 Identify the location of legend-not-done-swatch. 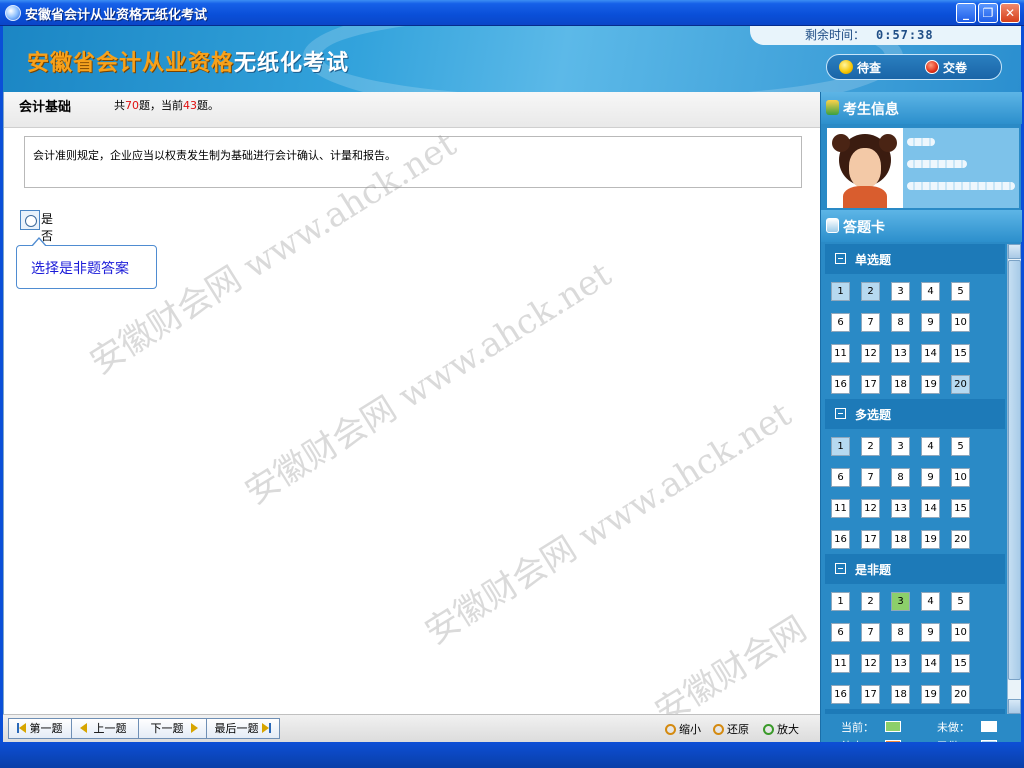
(989, 726).